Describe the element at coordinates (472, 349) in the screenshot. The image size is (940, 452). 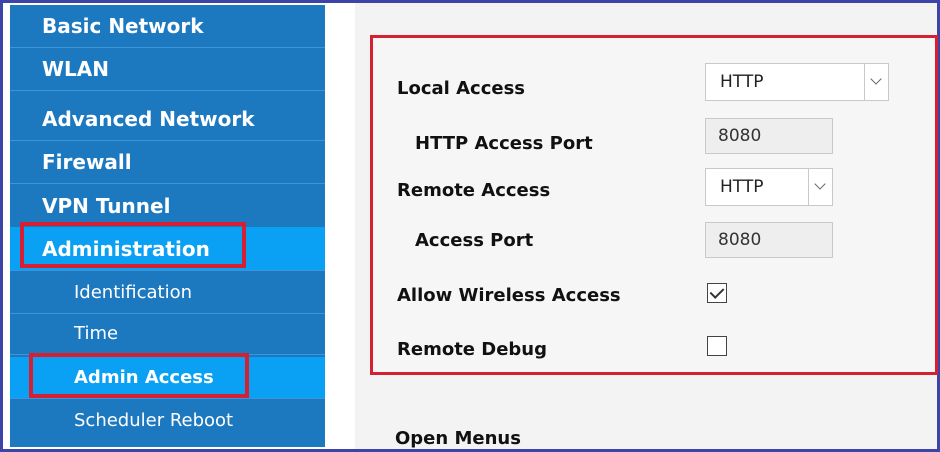
I see `remote-debug-label: Remote Debug` at that location.